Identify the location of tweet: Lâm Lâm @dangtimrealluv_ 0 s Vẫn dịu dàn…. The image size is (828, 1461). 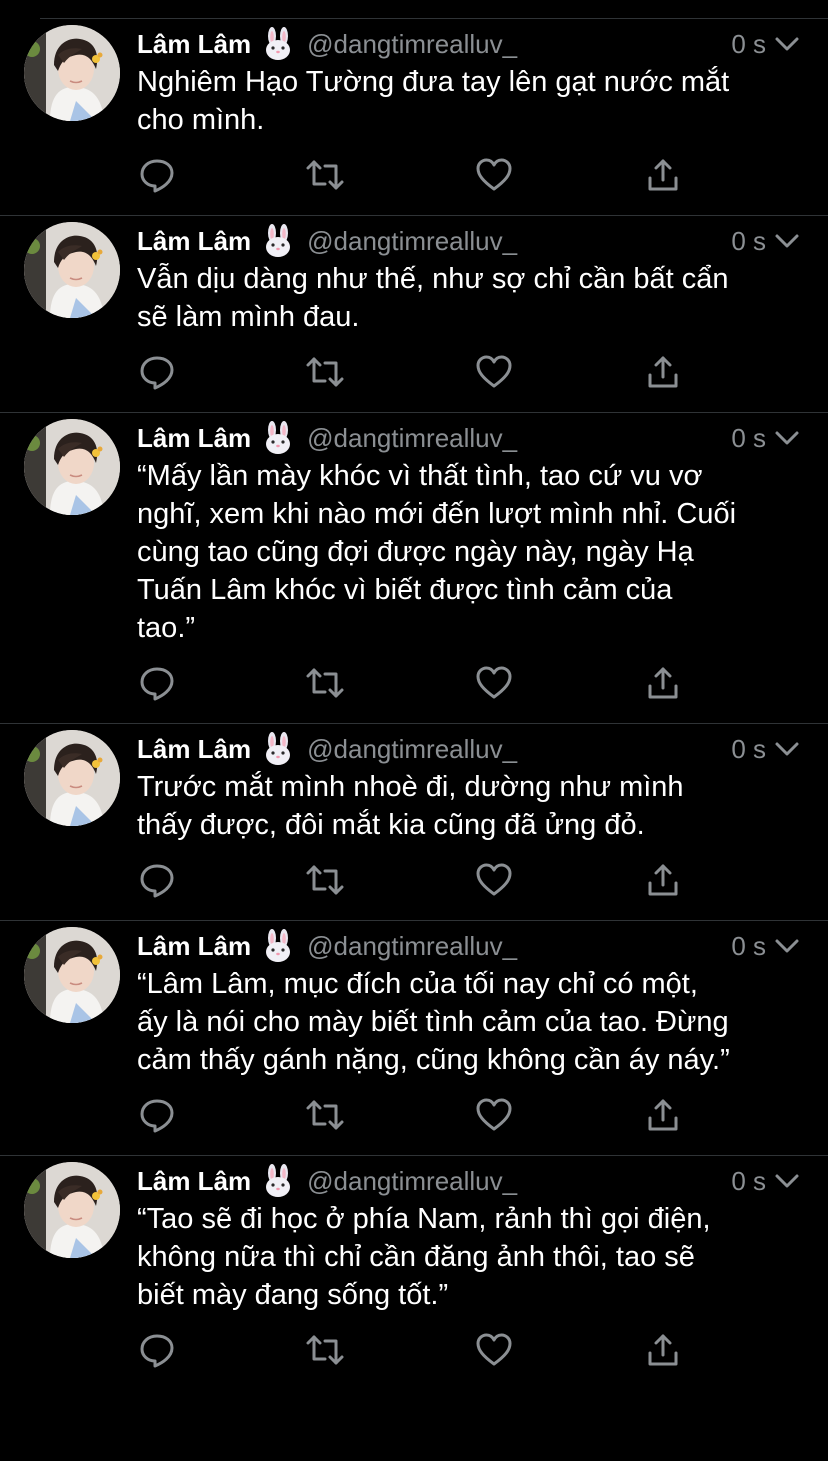
(414, 314).